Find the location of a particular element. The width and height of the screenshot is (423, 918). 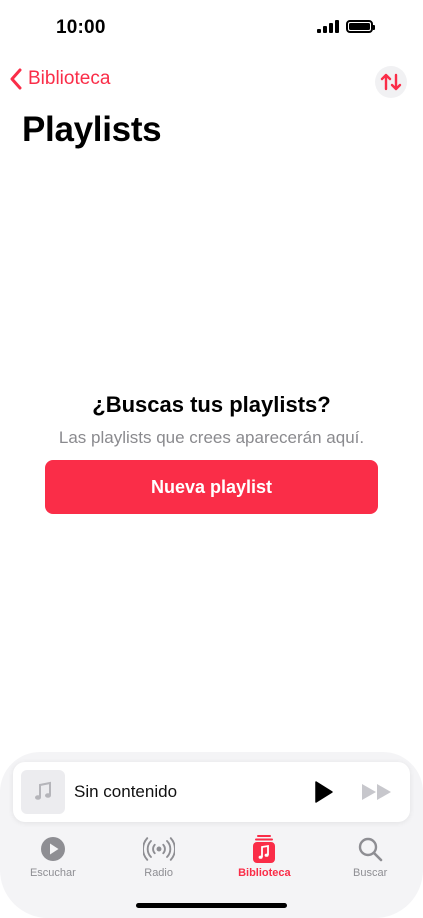

back-button: Biblioteca is located at coordinates (59, 79).